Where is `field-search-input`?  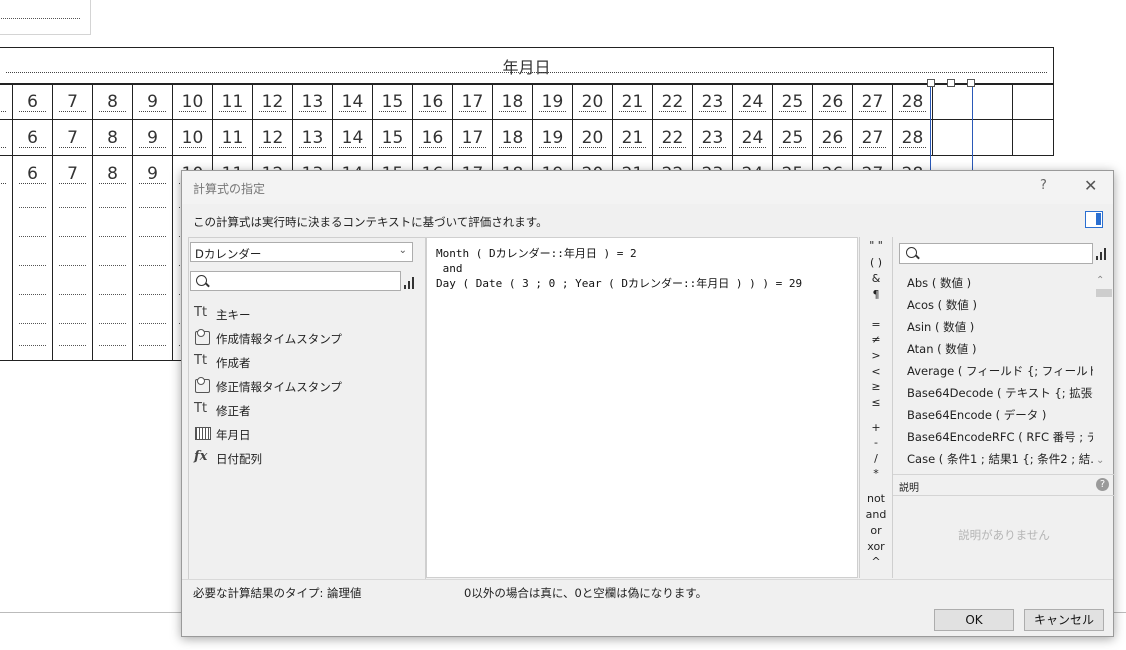 field-search-input is located at coordinates (295, 281).